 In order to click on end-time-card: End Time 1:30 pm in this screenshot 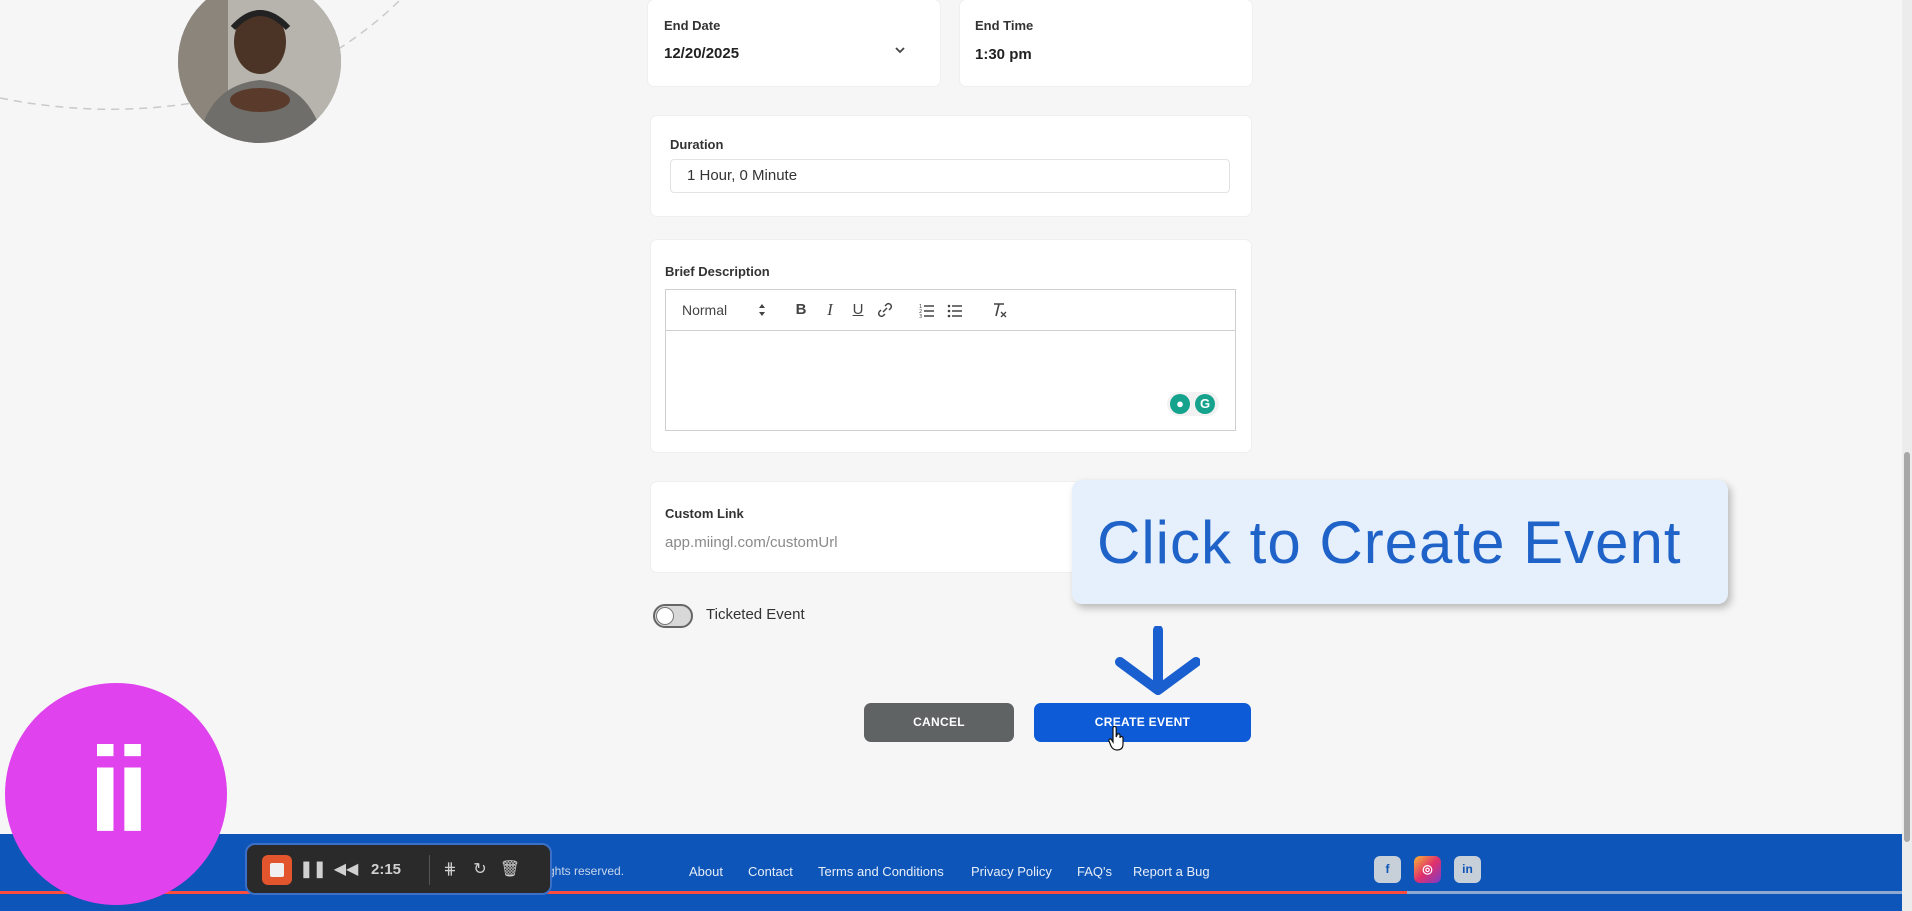, I will do `click(1106, 43)`.